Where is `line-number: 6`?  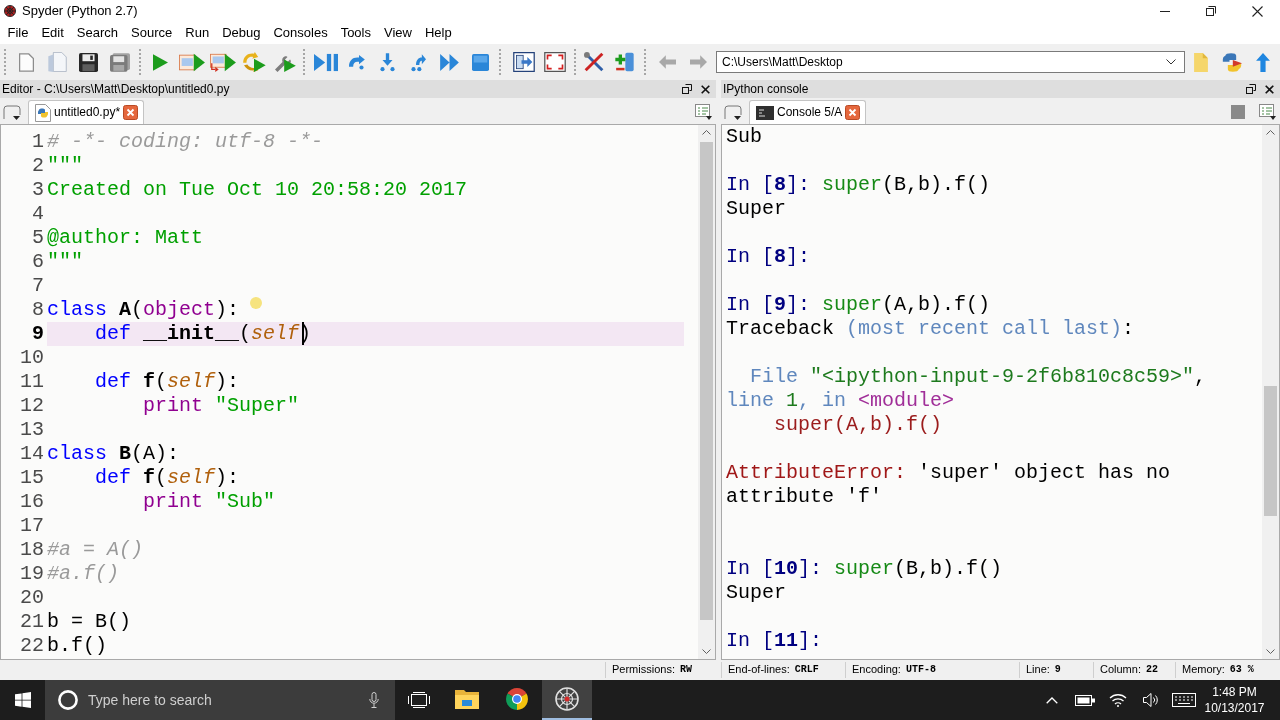
line-number: 6 is located at coordinates (38, 262).